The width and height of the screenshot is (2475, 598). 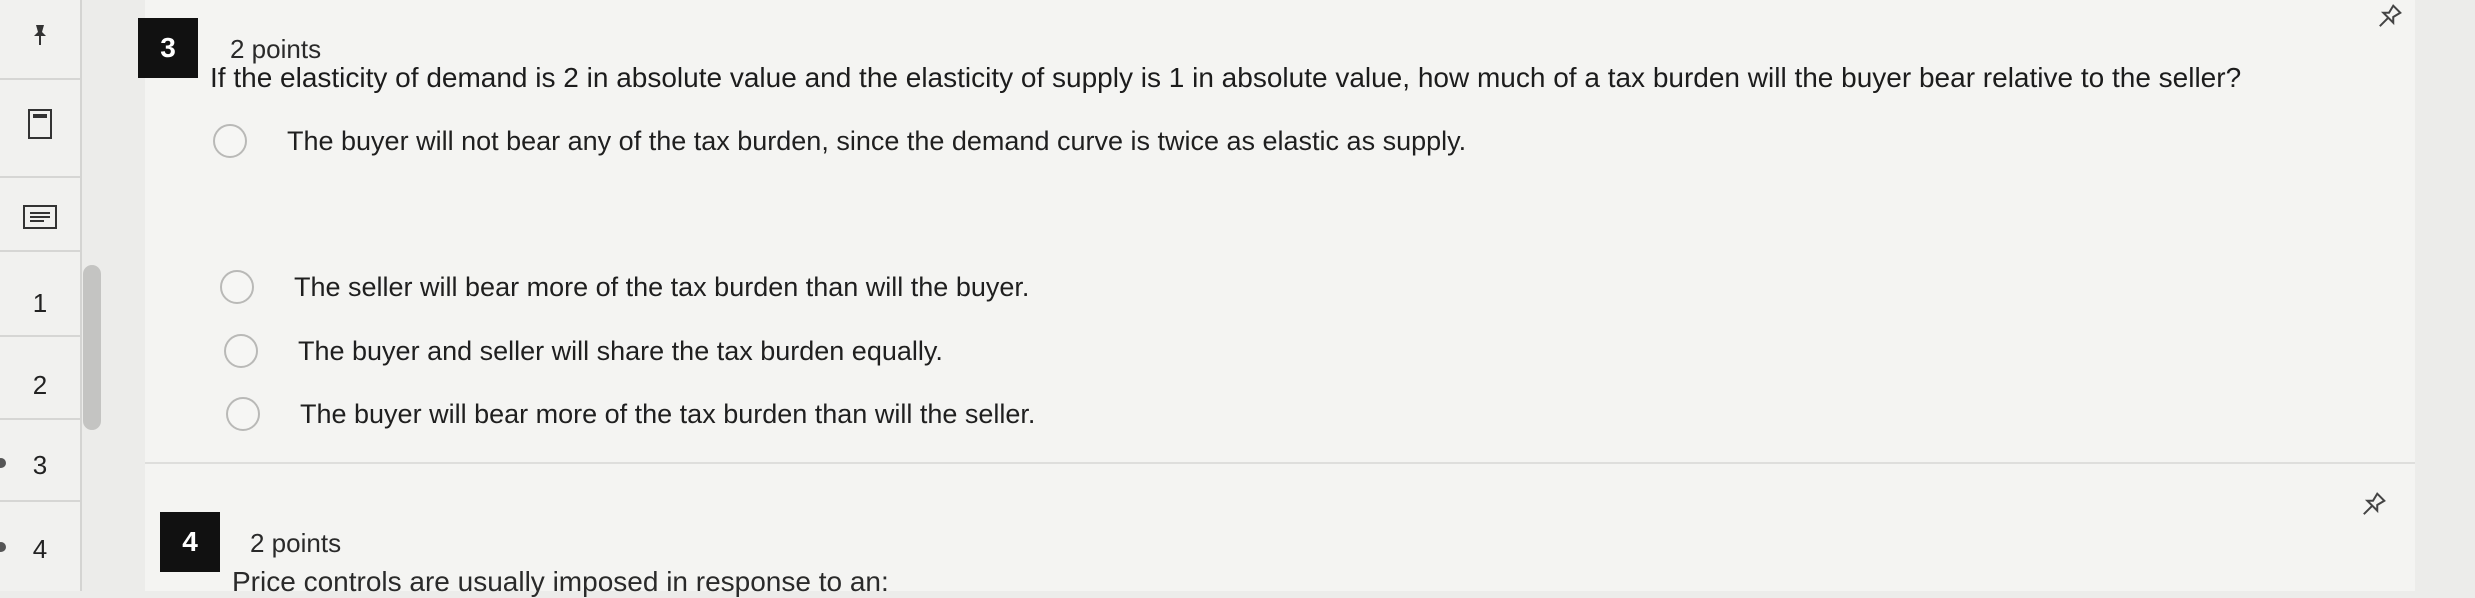 I want to click on sidebar-item-question-3: 3, so click(x=40, y=465).